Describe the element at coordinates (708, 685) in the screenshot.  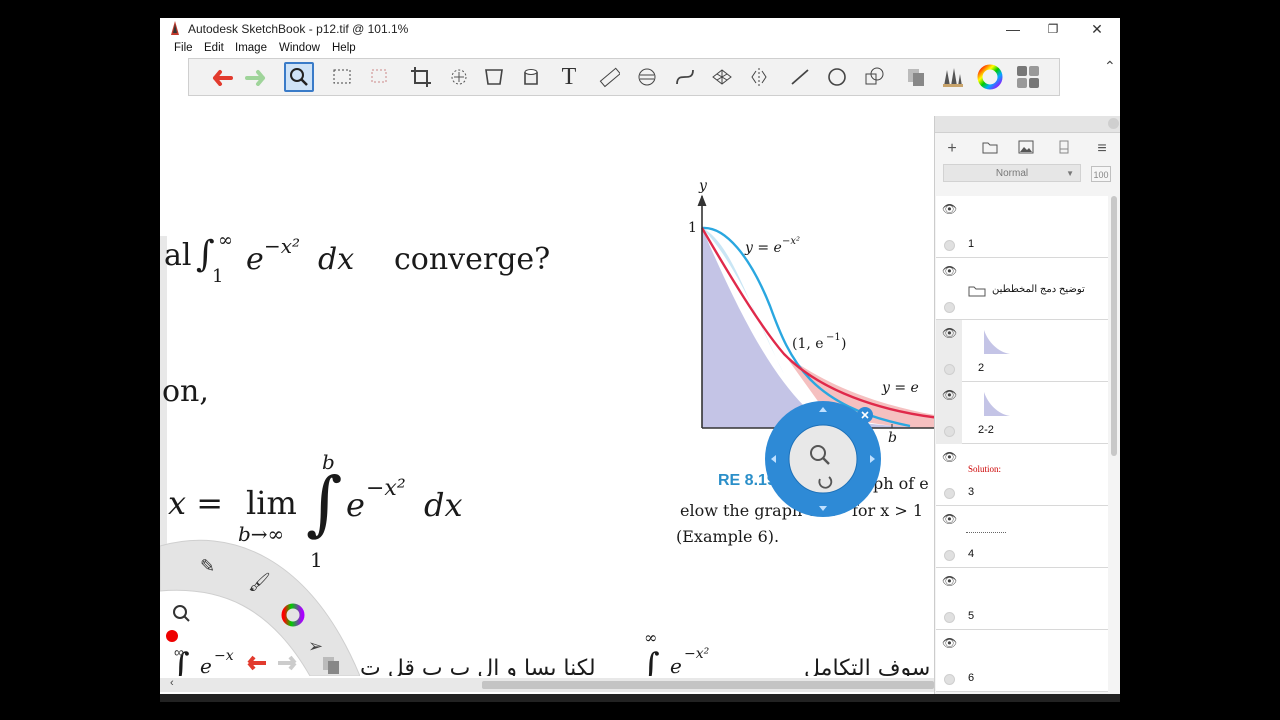
I see `horizontal-scroll-thumb` at that location.